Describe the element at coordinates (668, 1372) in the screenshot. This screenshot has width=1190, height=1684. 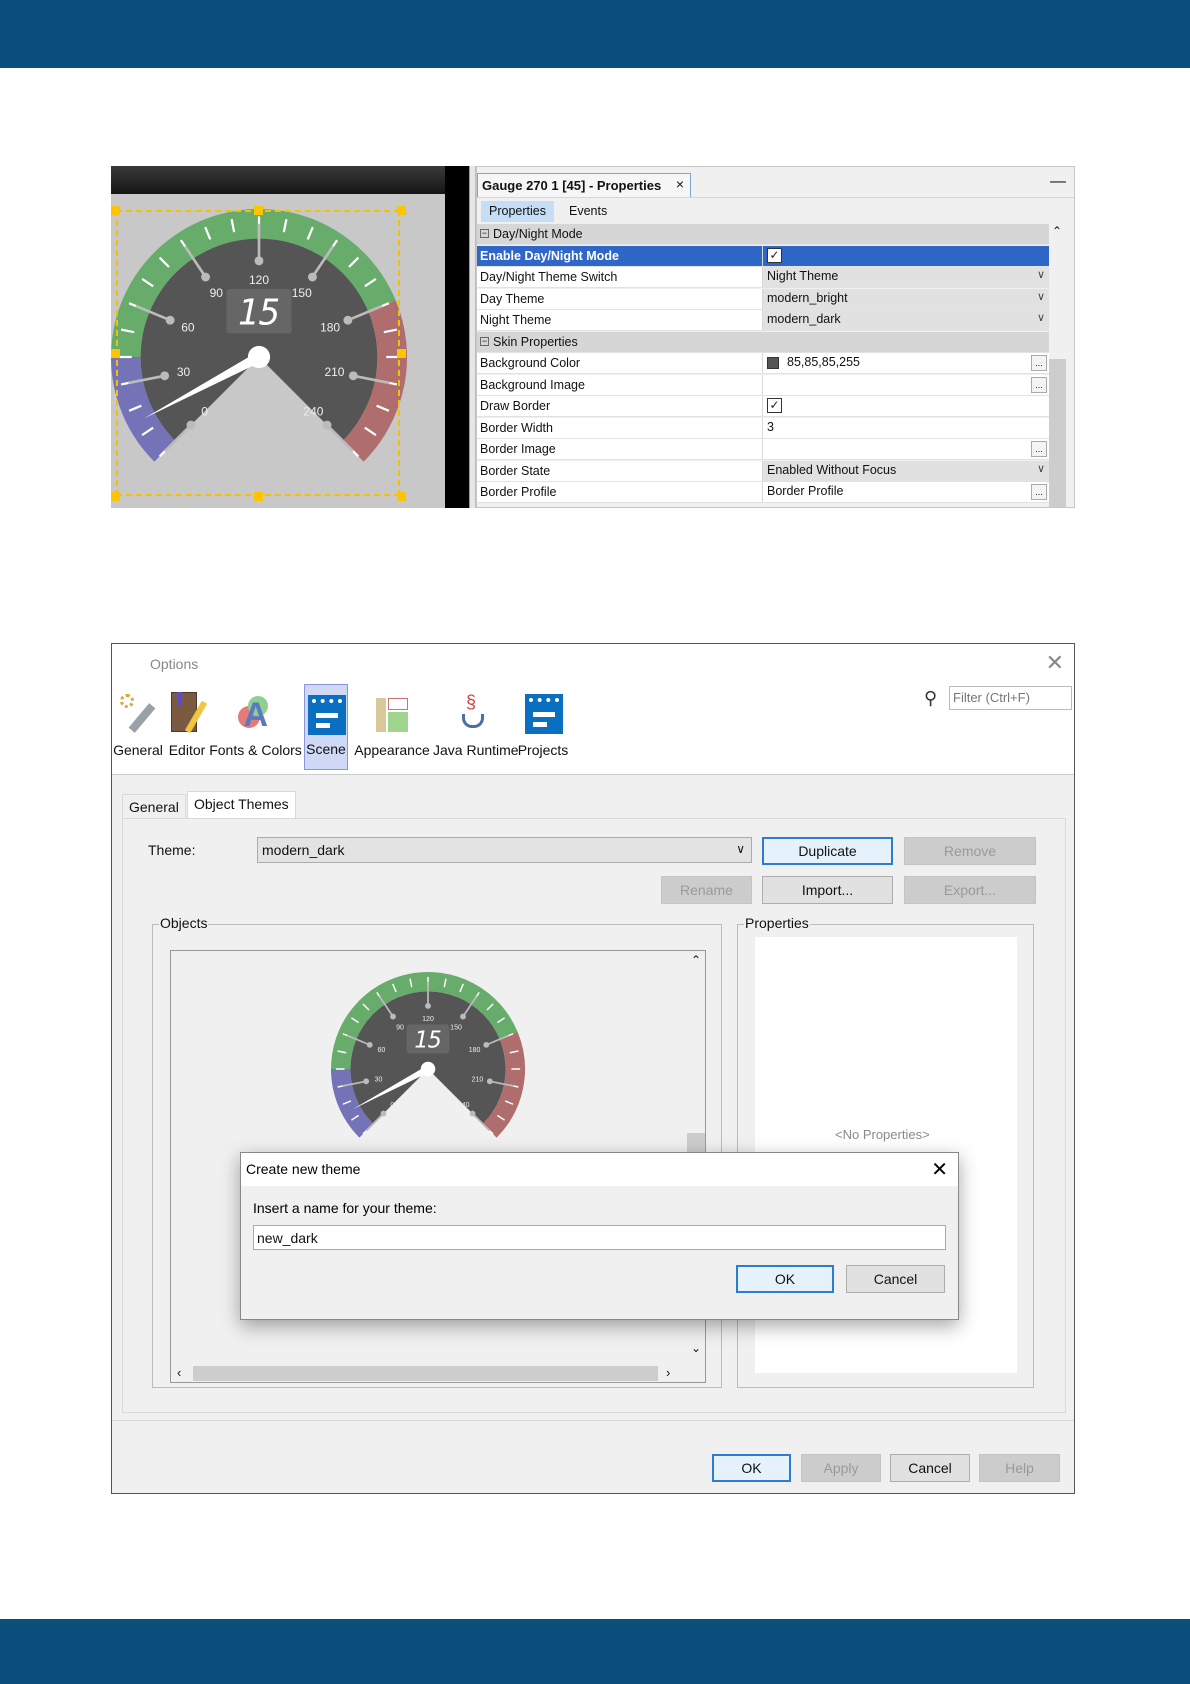
I see `scroll-right-icon: ›` at that location.